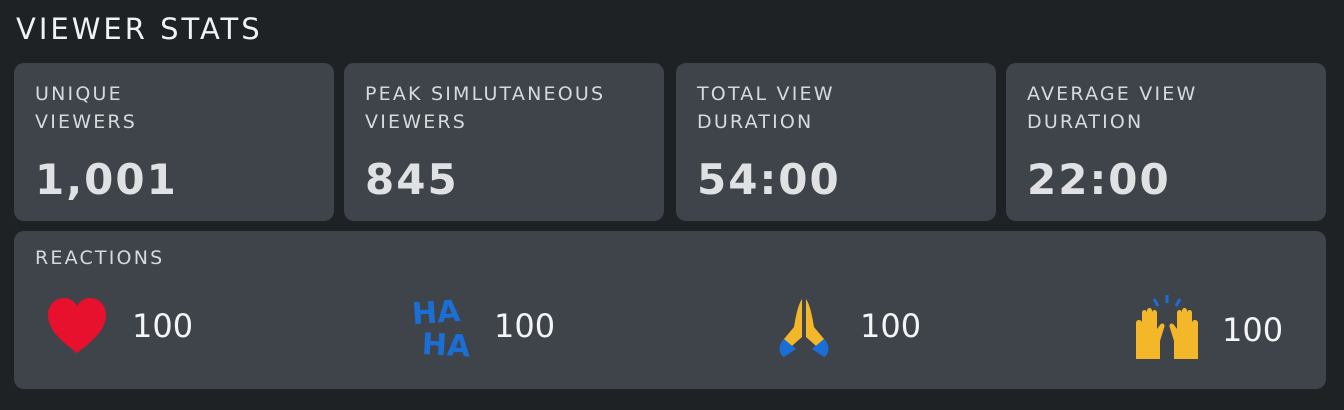 This screenshot has height=410, width=1344. I want to click on unique-viewers-card: UNIQUE VIEWERS 1,001, so click(174, 142).